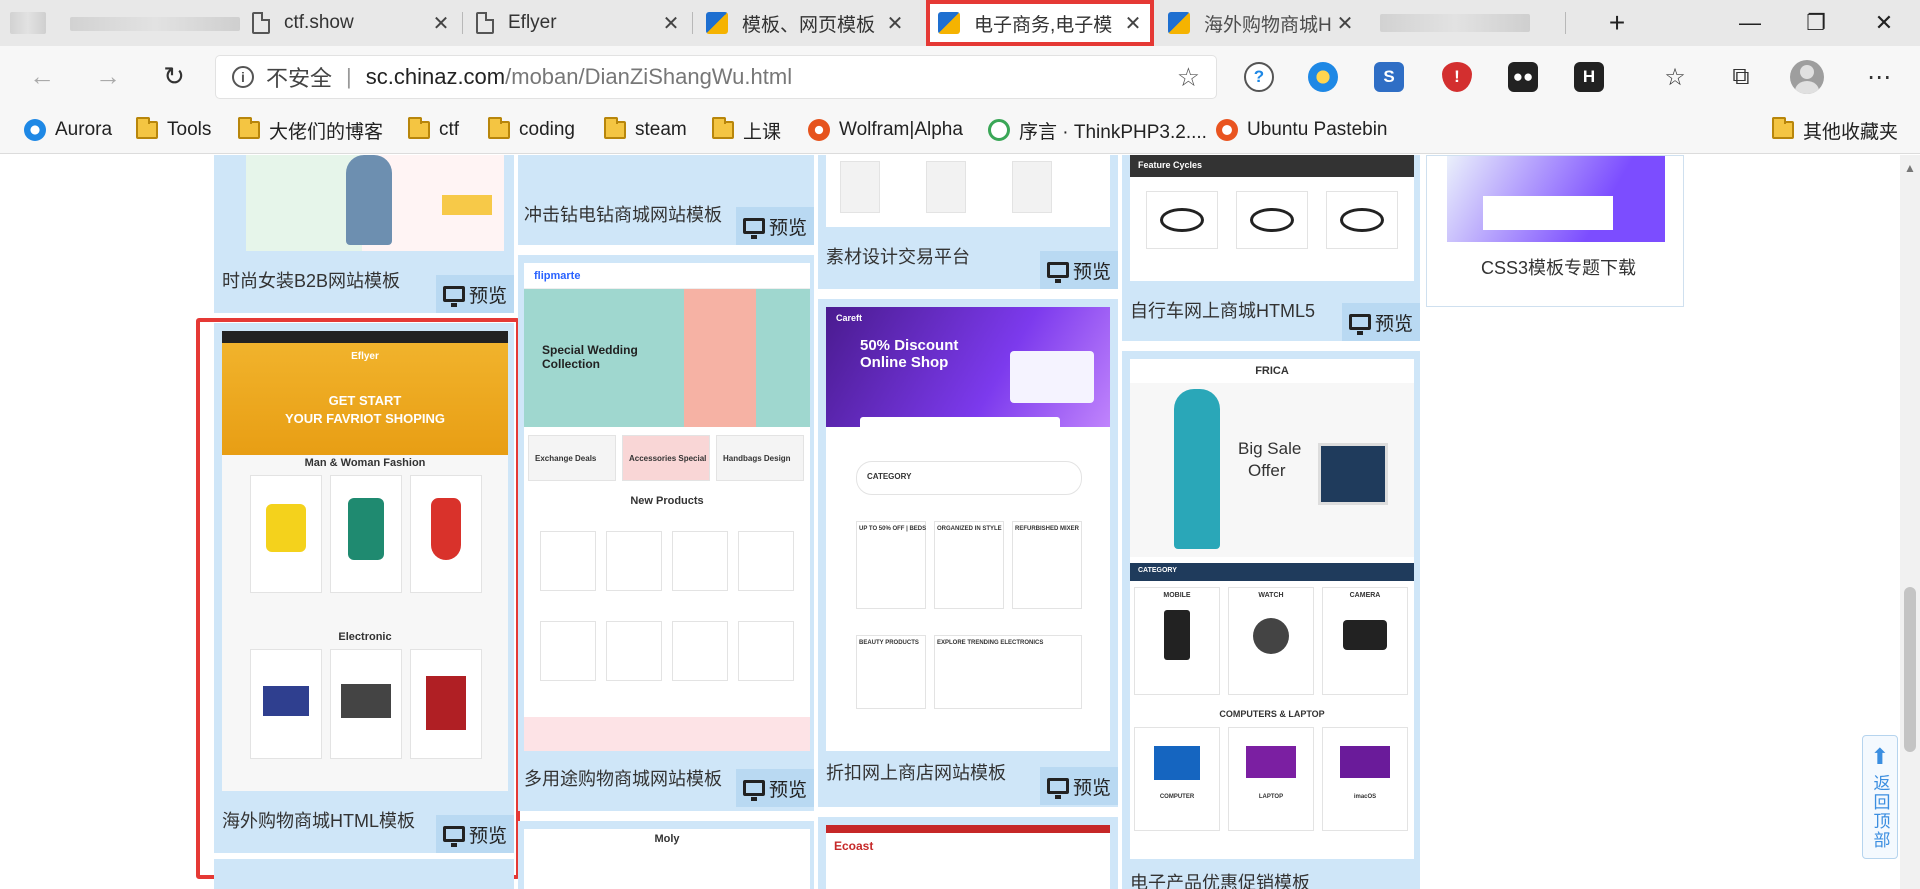 The width and height of the screenshot is (1920, 889). What do you see at coordinates (311, 280) in the screenshot?
I see `template-title: 时尚女装B2B网站模板` at bounding box center [311, 280].